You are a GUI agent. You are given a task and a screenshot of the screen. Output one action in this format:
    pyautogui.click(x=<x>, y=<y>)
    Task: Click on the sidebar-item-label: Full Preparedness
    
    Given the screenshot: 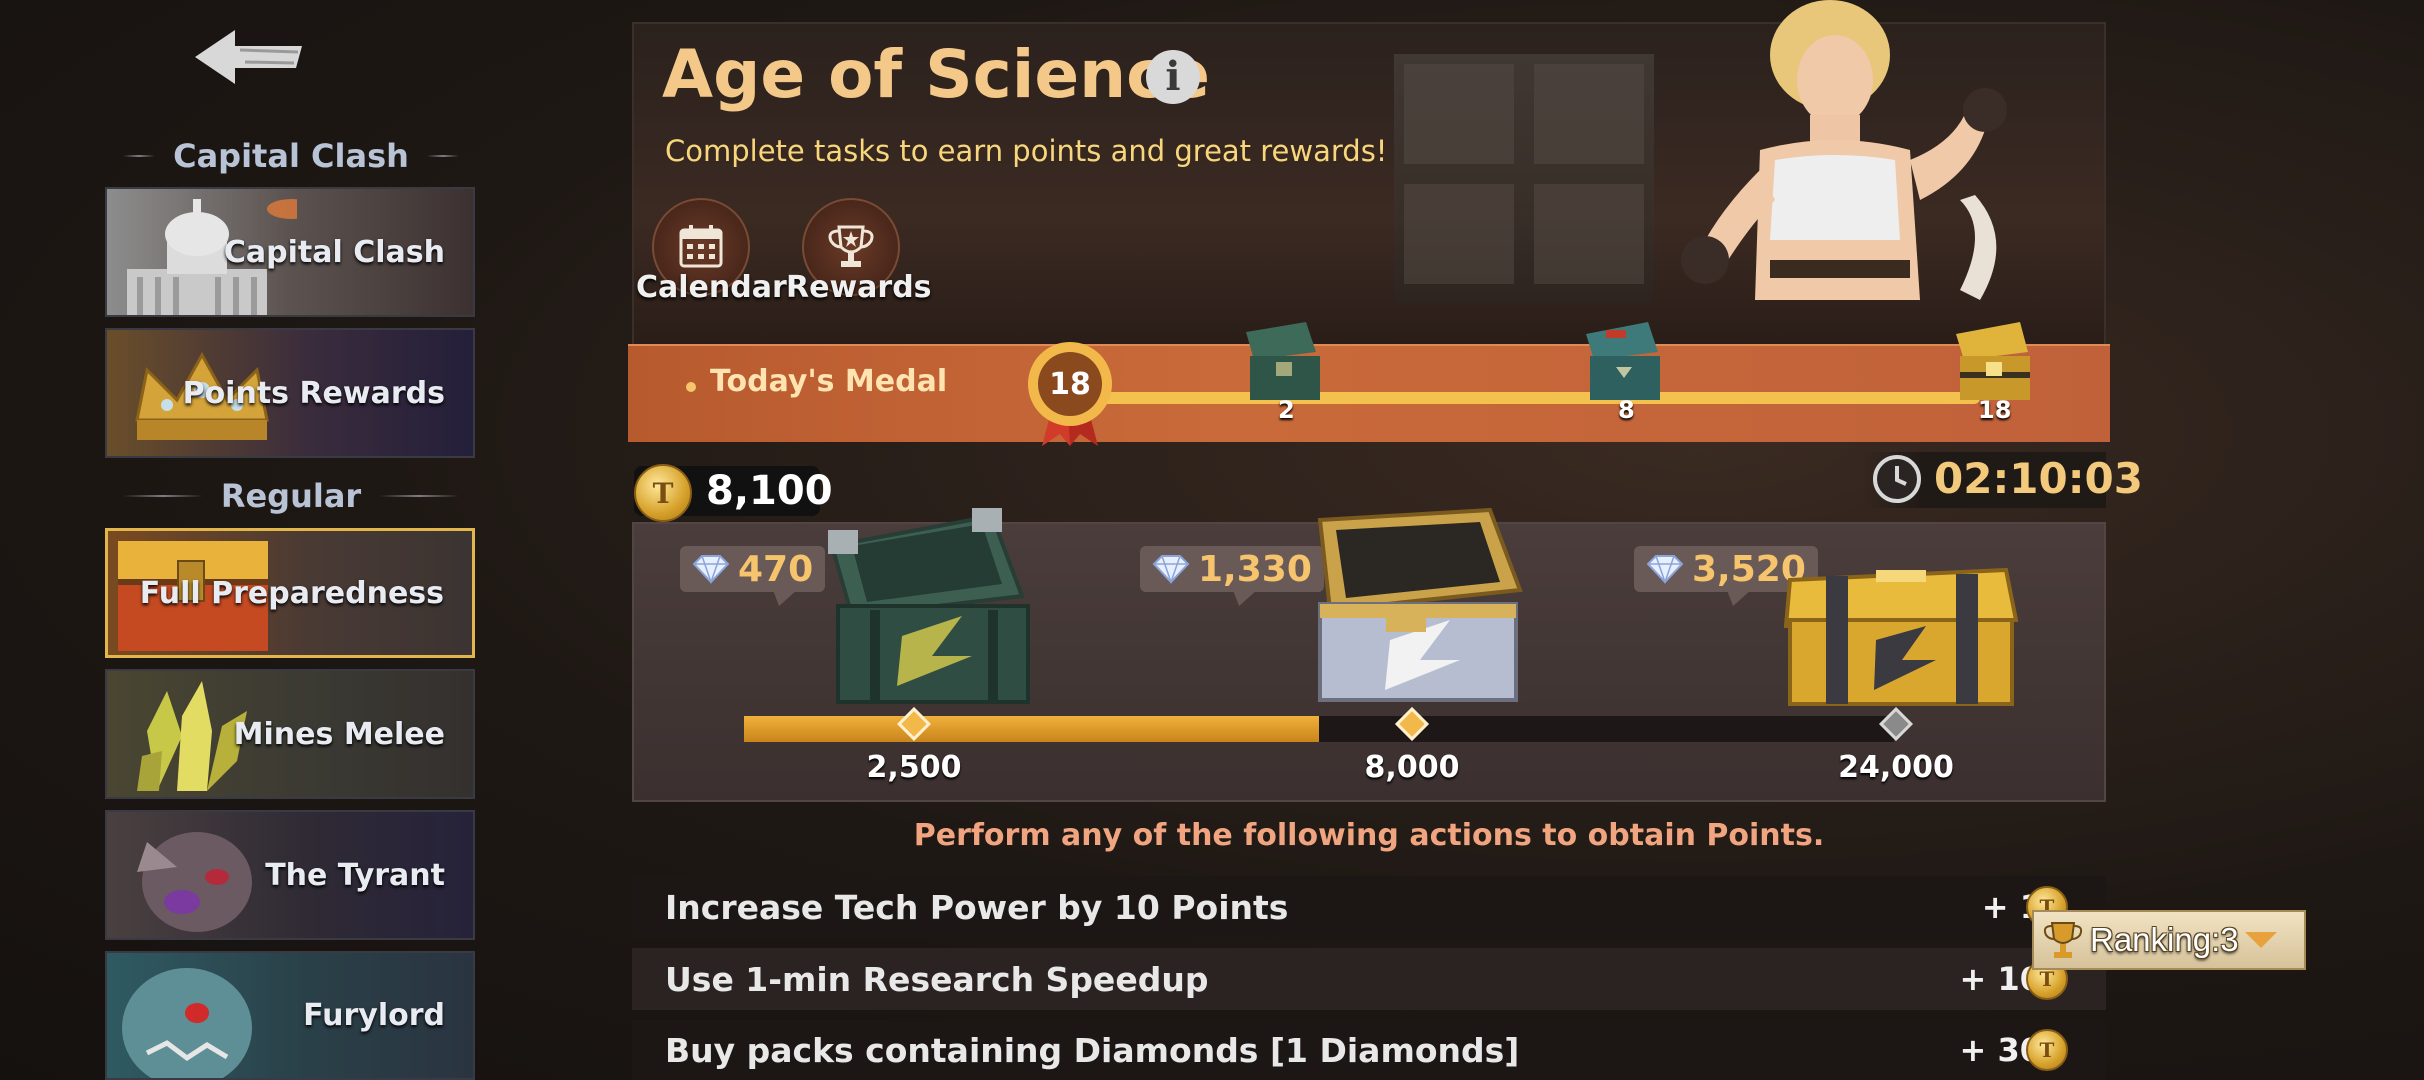 What is the action you would take?
    pyautogui.click(x=291, y=593)
    